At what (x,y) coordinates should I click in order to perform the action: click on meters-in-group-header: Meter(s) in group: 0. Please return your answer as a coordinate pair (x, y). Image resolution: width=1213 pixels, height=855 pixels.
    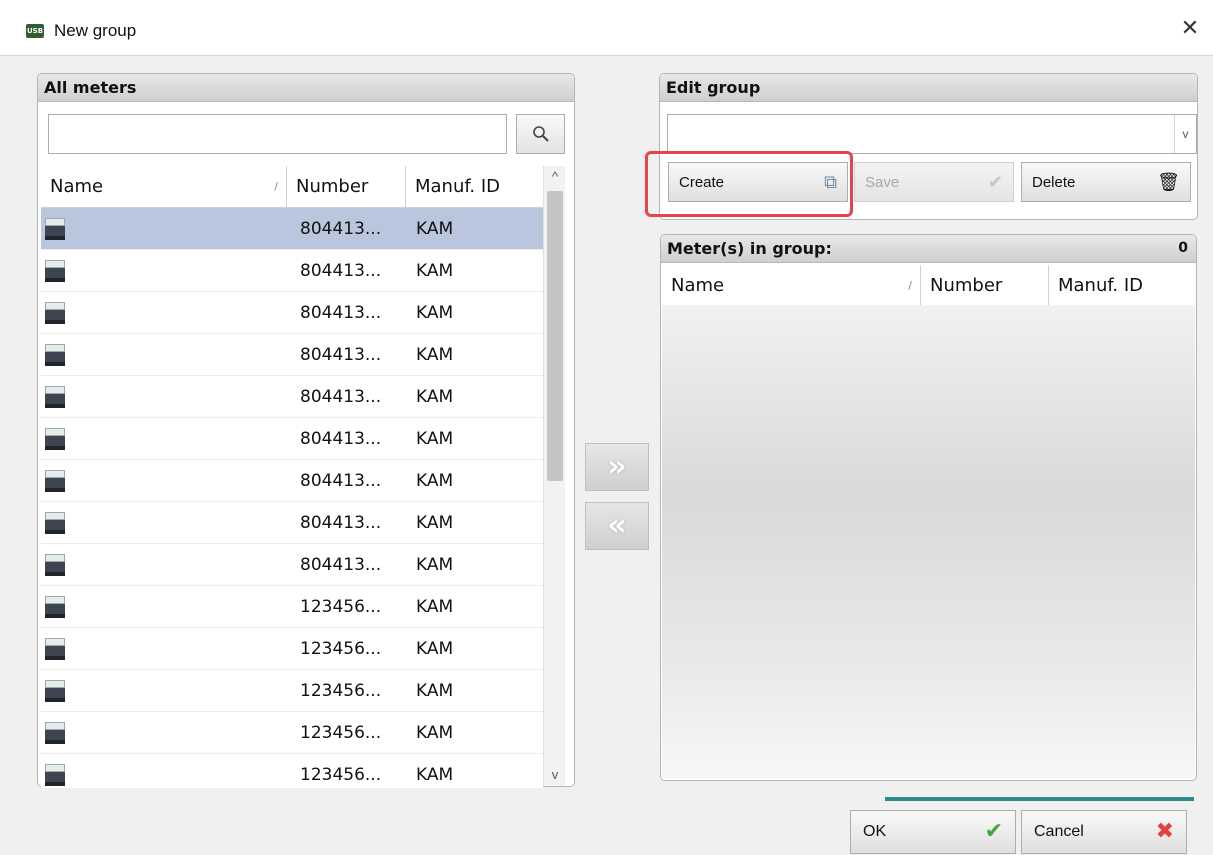
    Looking at the image, I should click on (928, 249).